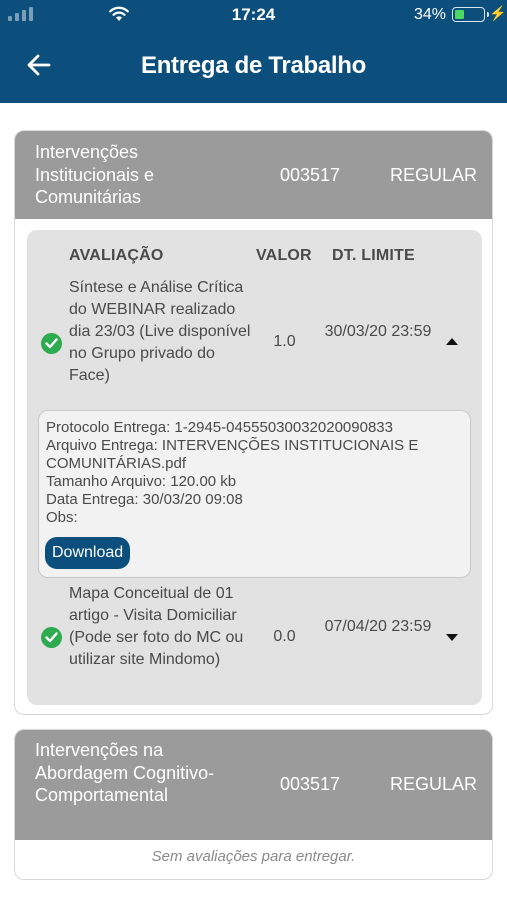  What do you see at coordinates (256, 482) in the screenshot?
I see `size-line: Tamanho Arquivo: 120.00 kb` at bounding box center [256, 482].